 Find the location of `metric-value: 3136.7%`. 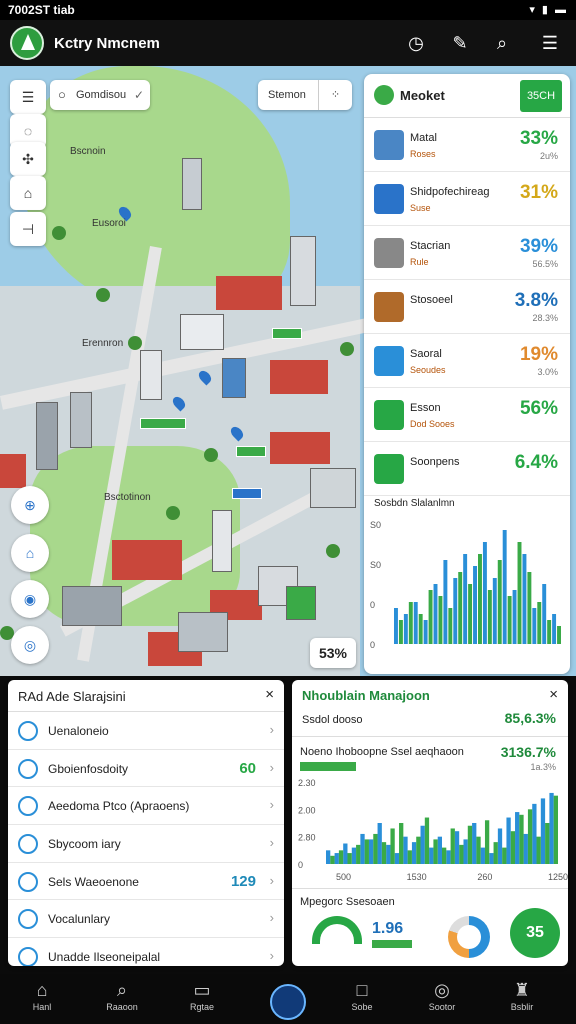

metric-value: 3136.7% is located at coordinates (528, 752).